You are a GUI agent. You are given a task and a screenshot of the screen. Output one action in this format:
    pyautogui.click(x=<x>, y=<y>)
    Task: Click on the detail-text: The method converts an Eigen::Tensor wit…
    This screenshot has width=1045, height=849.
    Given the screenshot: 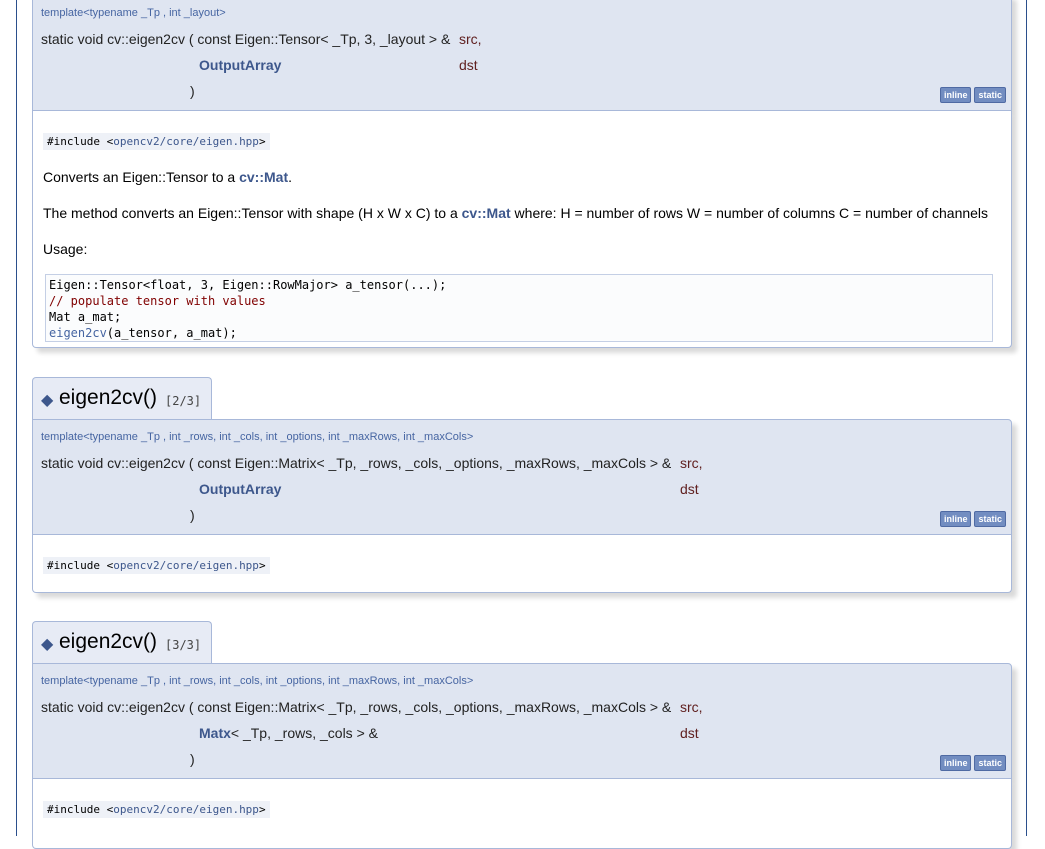 What is the action you would take?
    pyautogui.click(x=252, y=213)
    